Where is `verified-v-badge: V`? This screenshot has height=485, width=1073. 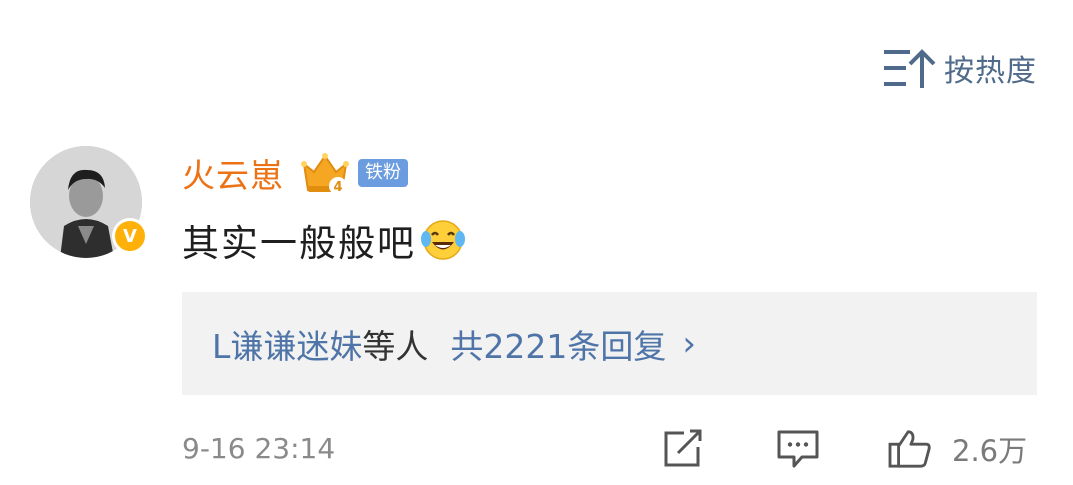
verified-v-badge: V is located at coordinates (130, 236).